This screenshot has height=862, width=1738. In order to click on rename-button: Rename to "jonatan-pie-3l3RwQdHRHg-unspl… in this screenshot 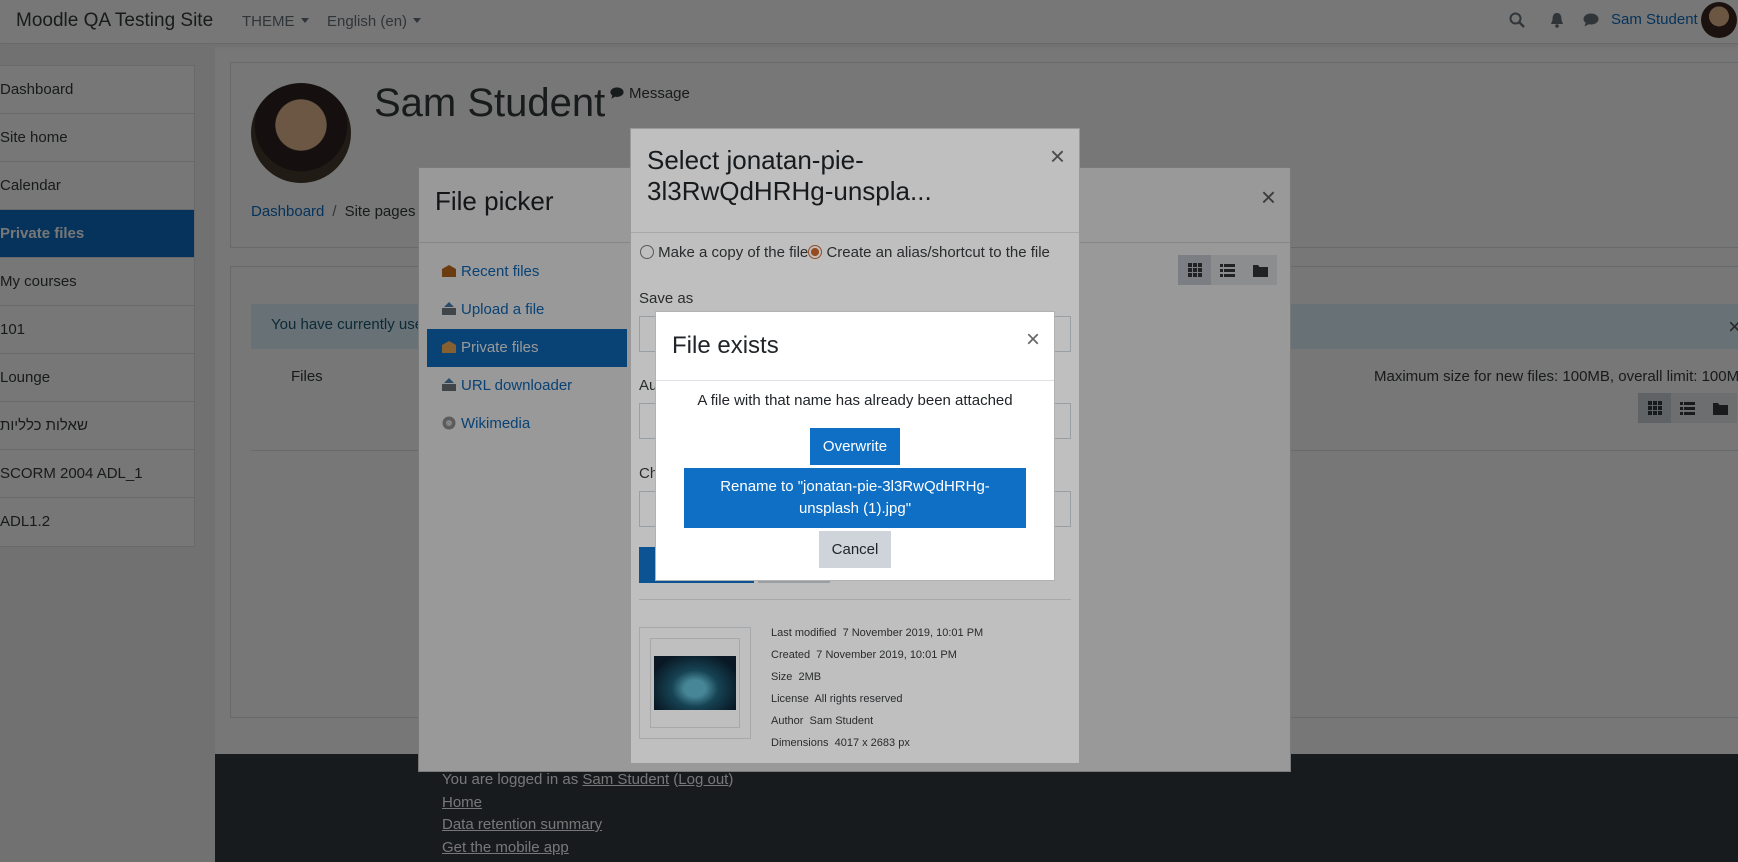, I will do `click(855, 498)`.